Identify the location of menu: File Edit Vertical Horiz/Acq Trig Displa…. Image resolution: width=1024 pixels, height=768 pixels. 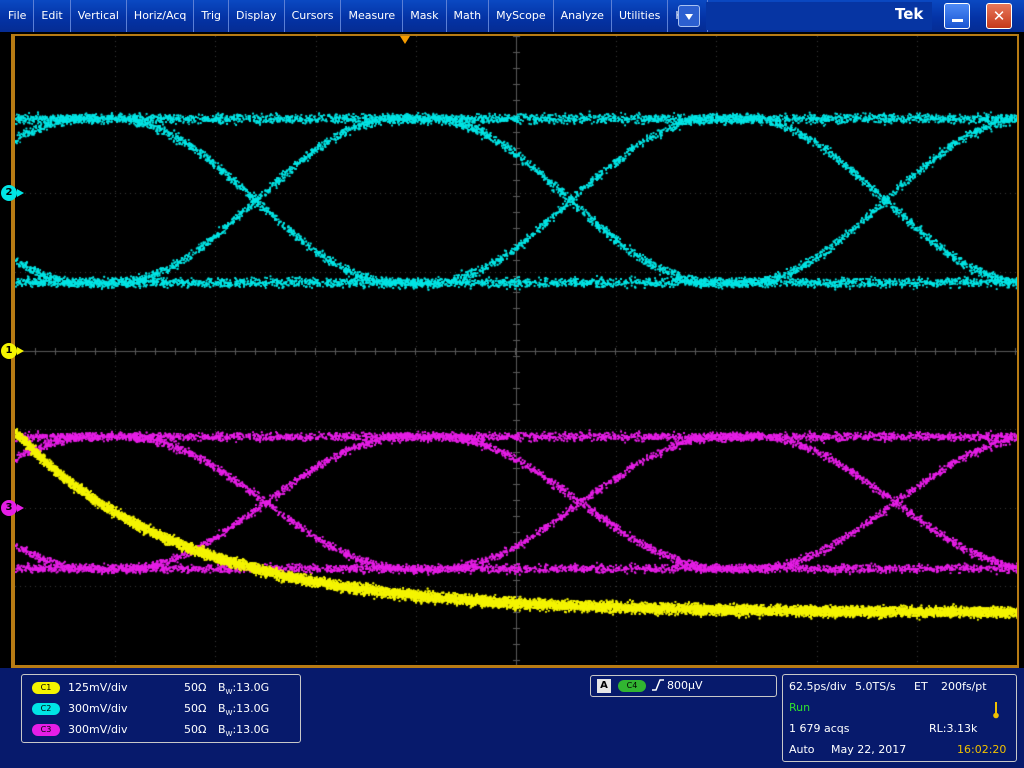
(354, 16).